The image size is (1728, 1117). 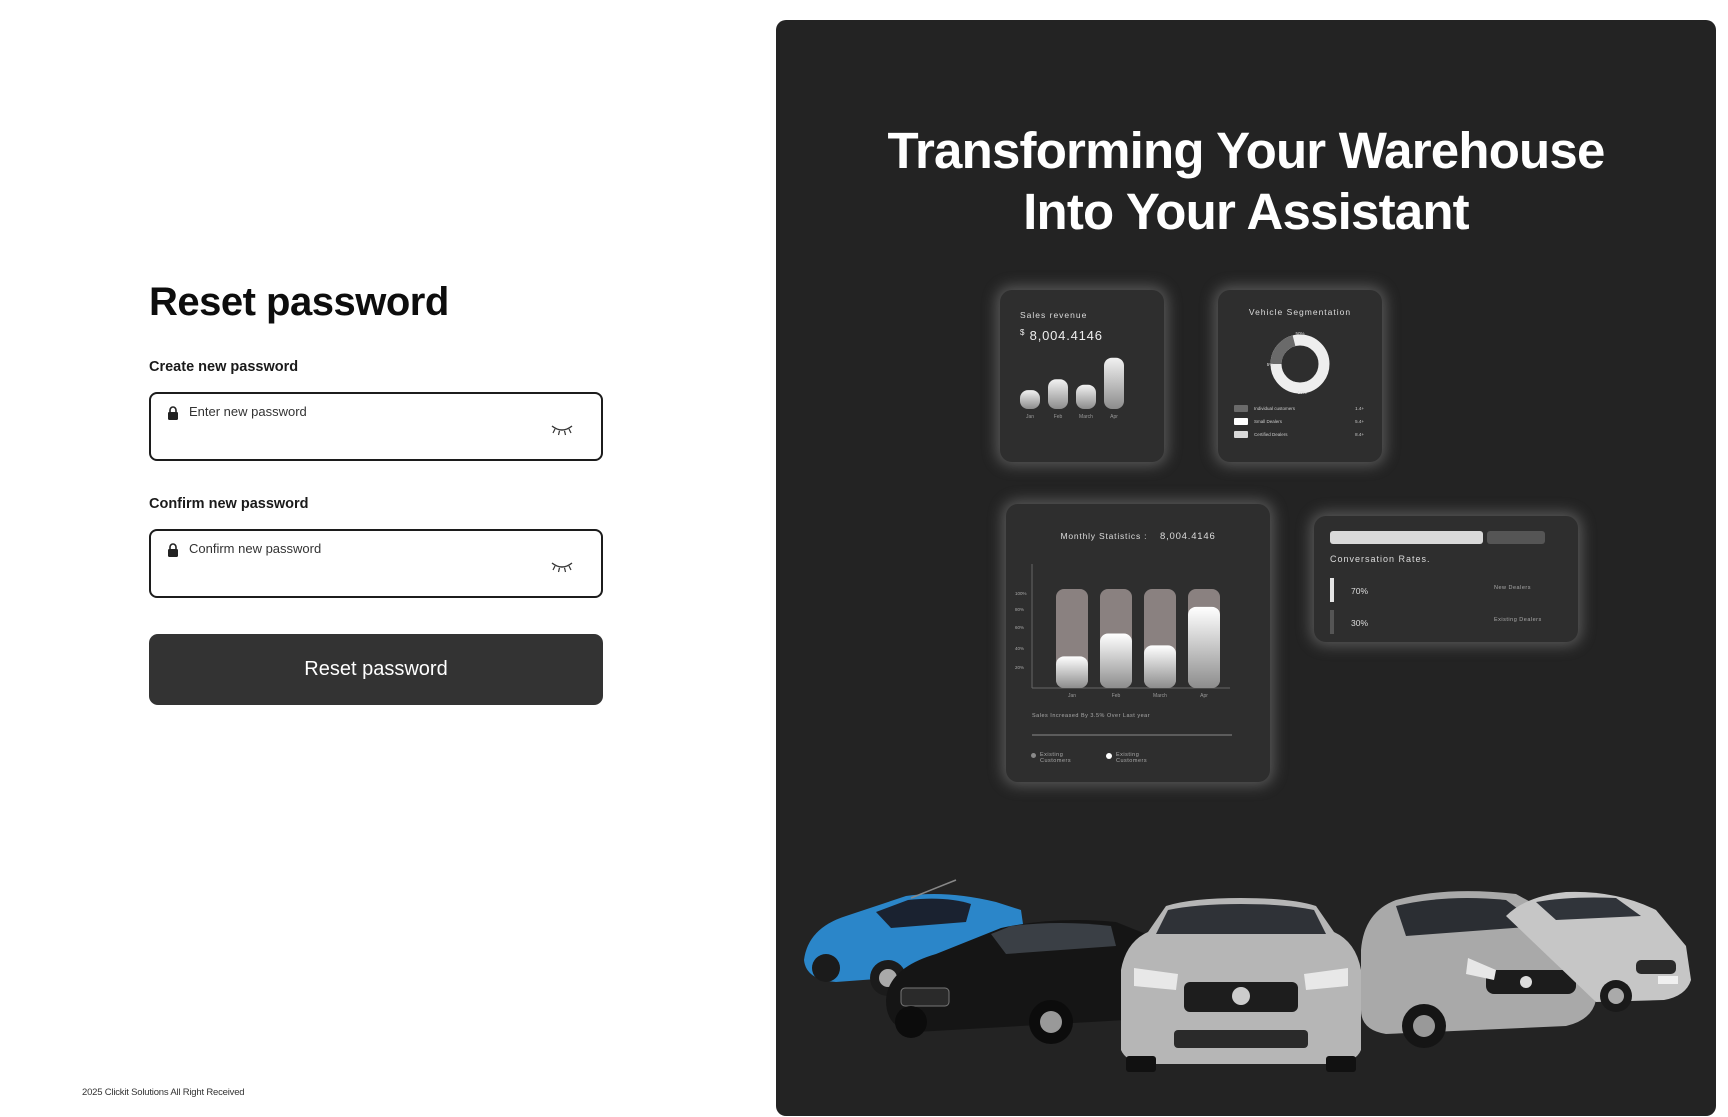 What do you see at coordinates (1058, 417) in the screenshot?
I see `sales-month-label: Feb` at bounding box center [1058, 417].